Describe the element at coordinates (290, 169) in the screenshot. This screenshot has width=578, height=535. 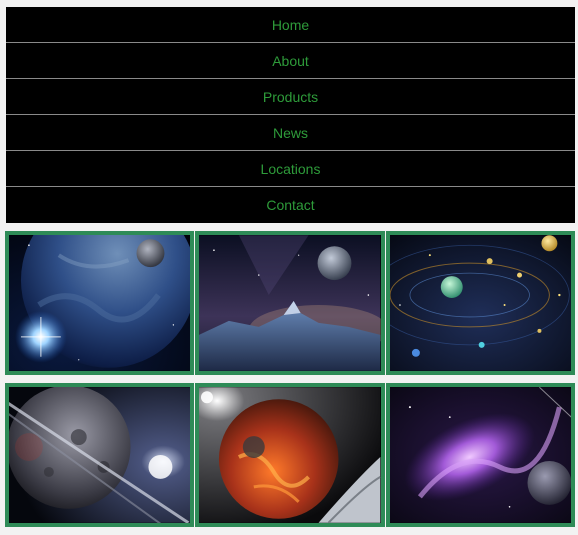
I see `nav-item-locations: Locations` at that location.